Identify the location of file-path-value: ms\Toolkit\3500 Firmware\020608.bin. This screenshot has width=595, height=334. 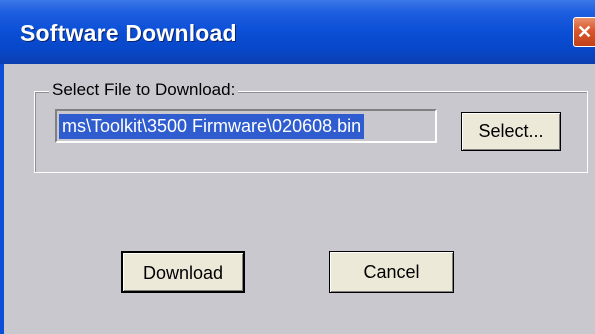
(212, 126).